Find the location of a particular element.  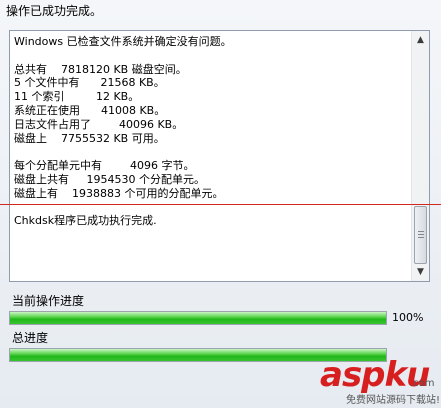

watermark-logo-suffix: .com is located at coordinates (422, 383).